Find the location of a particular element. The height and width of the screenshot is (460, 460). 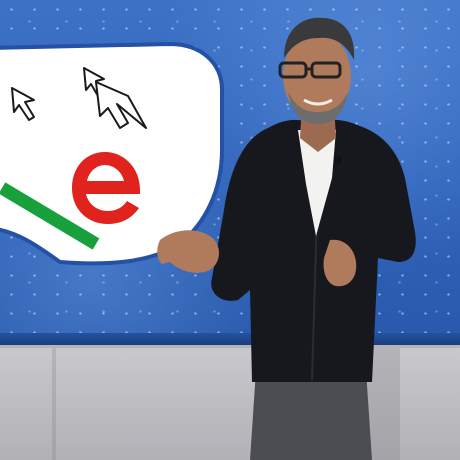

left-hand is located at coordinates (188, 251).